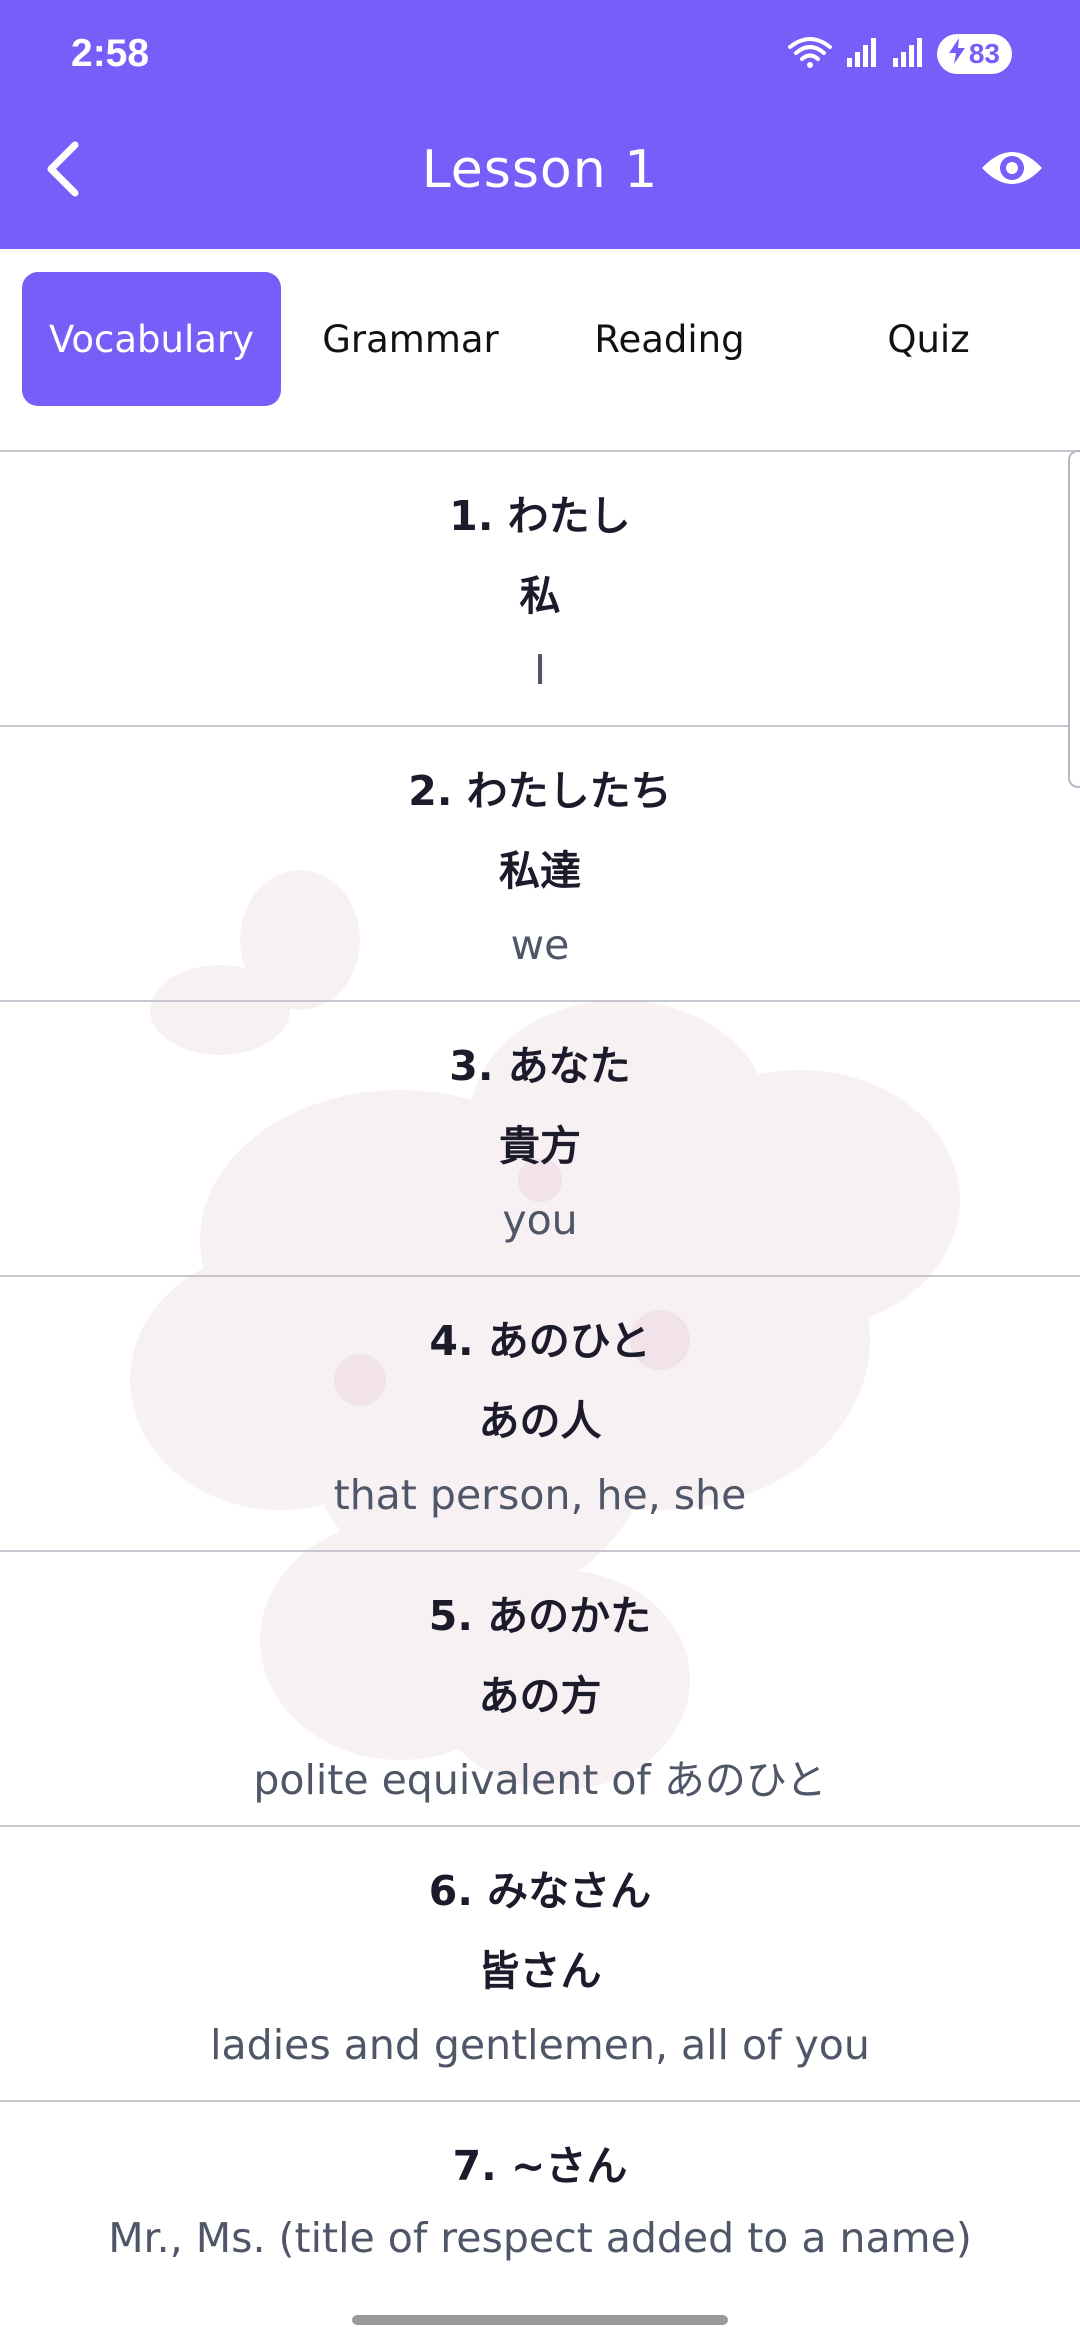 The width and height of the screenshot is (1080, 2340). I want to click on page-title: Lesson 1, so click(540, 170).